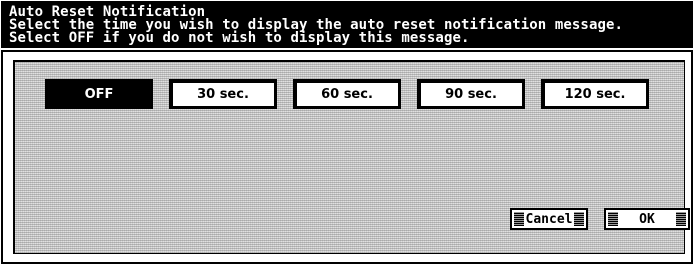  I want to click on option-90-sec-button: 90 sec., so click(471, 94).